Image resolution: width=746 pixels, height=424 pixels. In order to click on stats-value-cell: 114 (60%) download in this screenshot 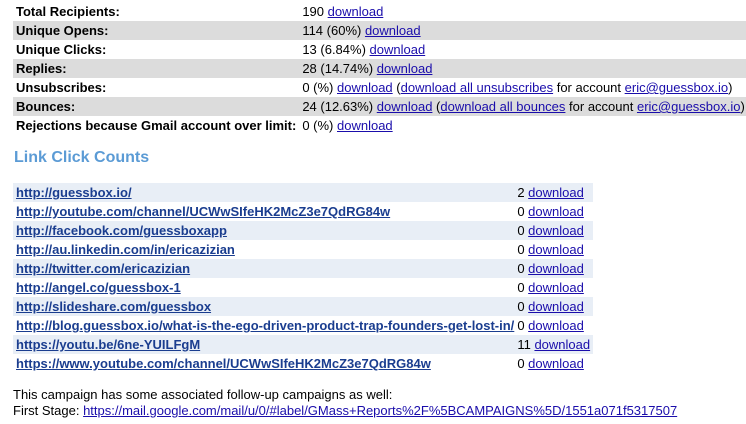, I will do `click(522, 30)`.